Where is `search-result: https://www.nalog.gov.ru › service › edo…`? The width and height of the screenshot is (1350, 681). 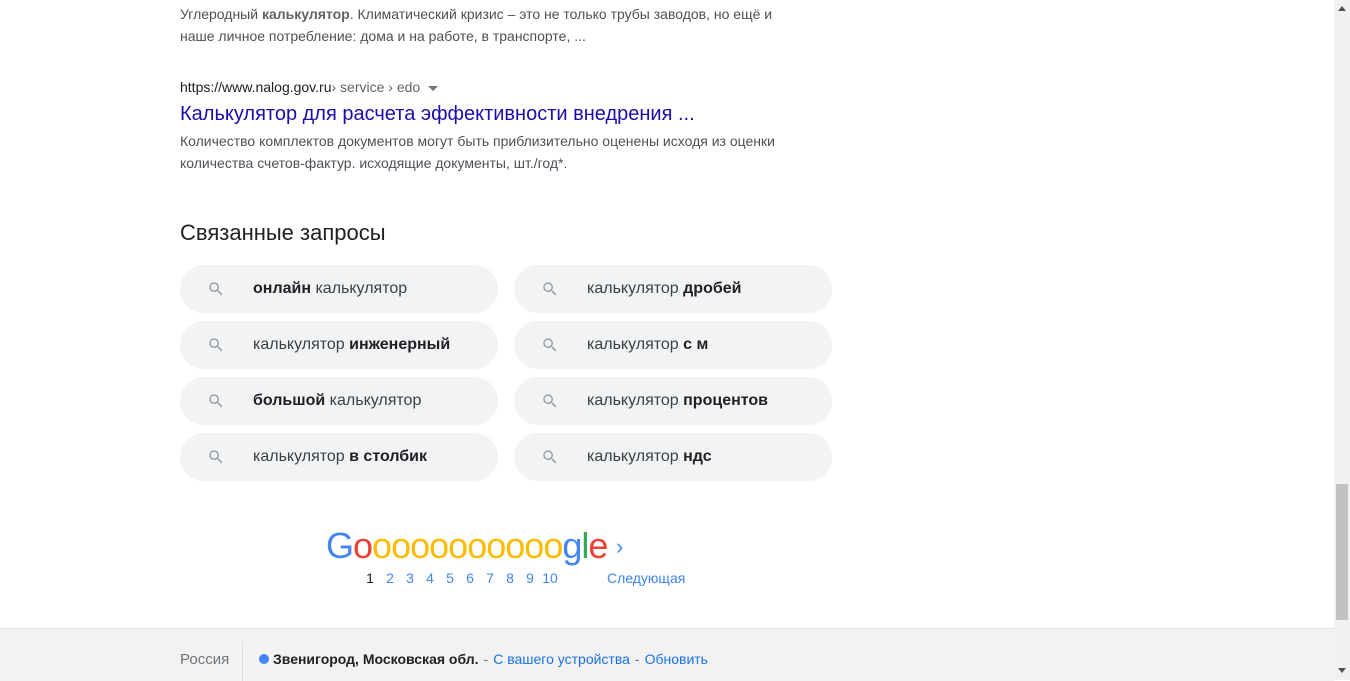 search-result: https://www.nalog.gov.ru › service › edo… is located at coordinates (490, 125).